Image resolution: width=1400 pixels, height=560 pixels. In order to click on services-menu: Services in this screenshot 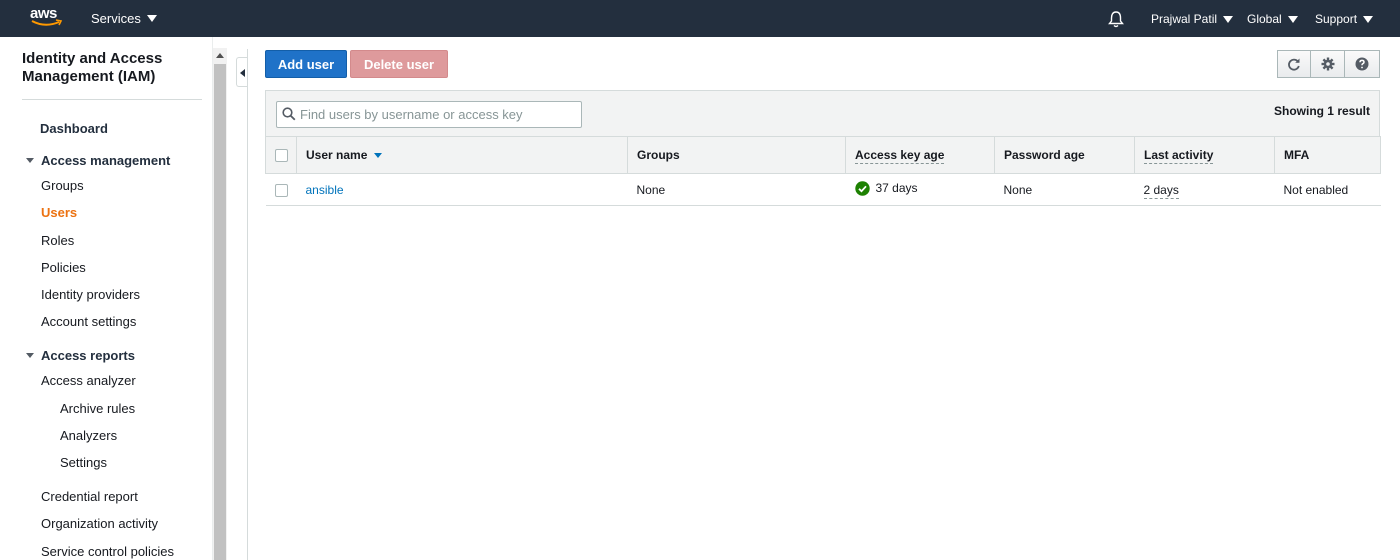, I will do `click(124, 18)`.